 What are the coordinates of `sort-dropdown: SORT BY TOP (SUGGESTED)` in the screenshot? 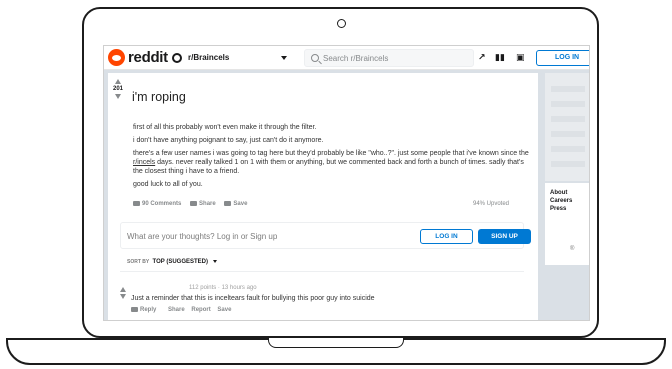 It's located at (172, 262).